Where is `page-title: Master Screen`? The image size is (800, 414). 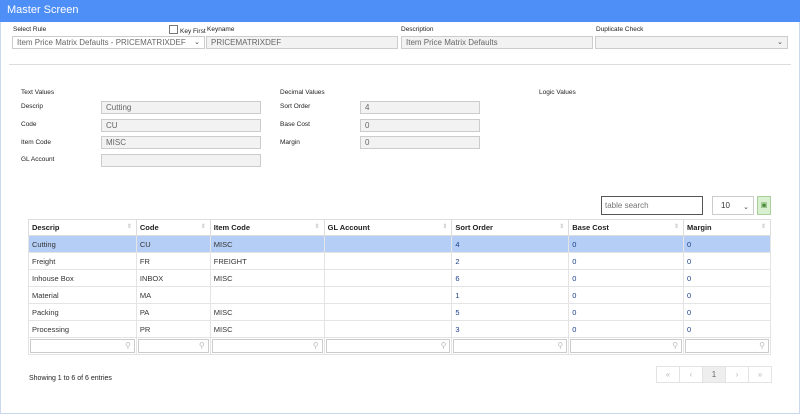
page-title: Master Screen is located at coordinates (400, 11).